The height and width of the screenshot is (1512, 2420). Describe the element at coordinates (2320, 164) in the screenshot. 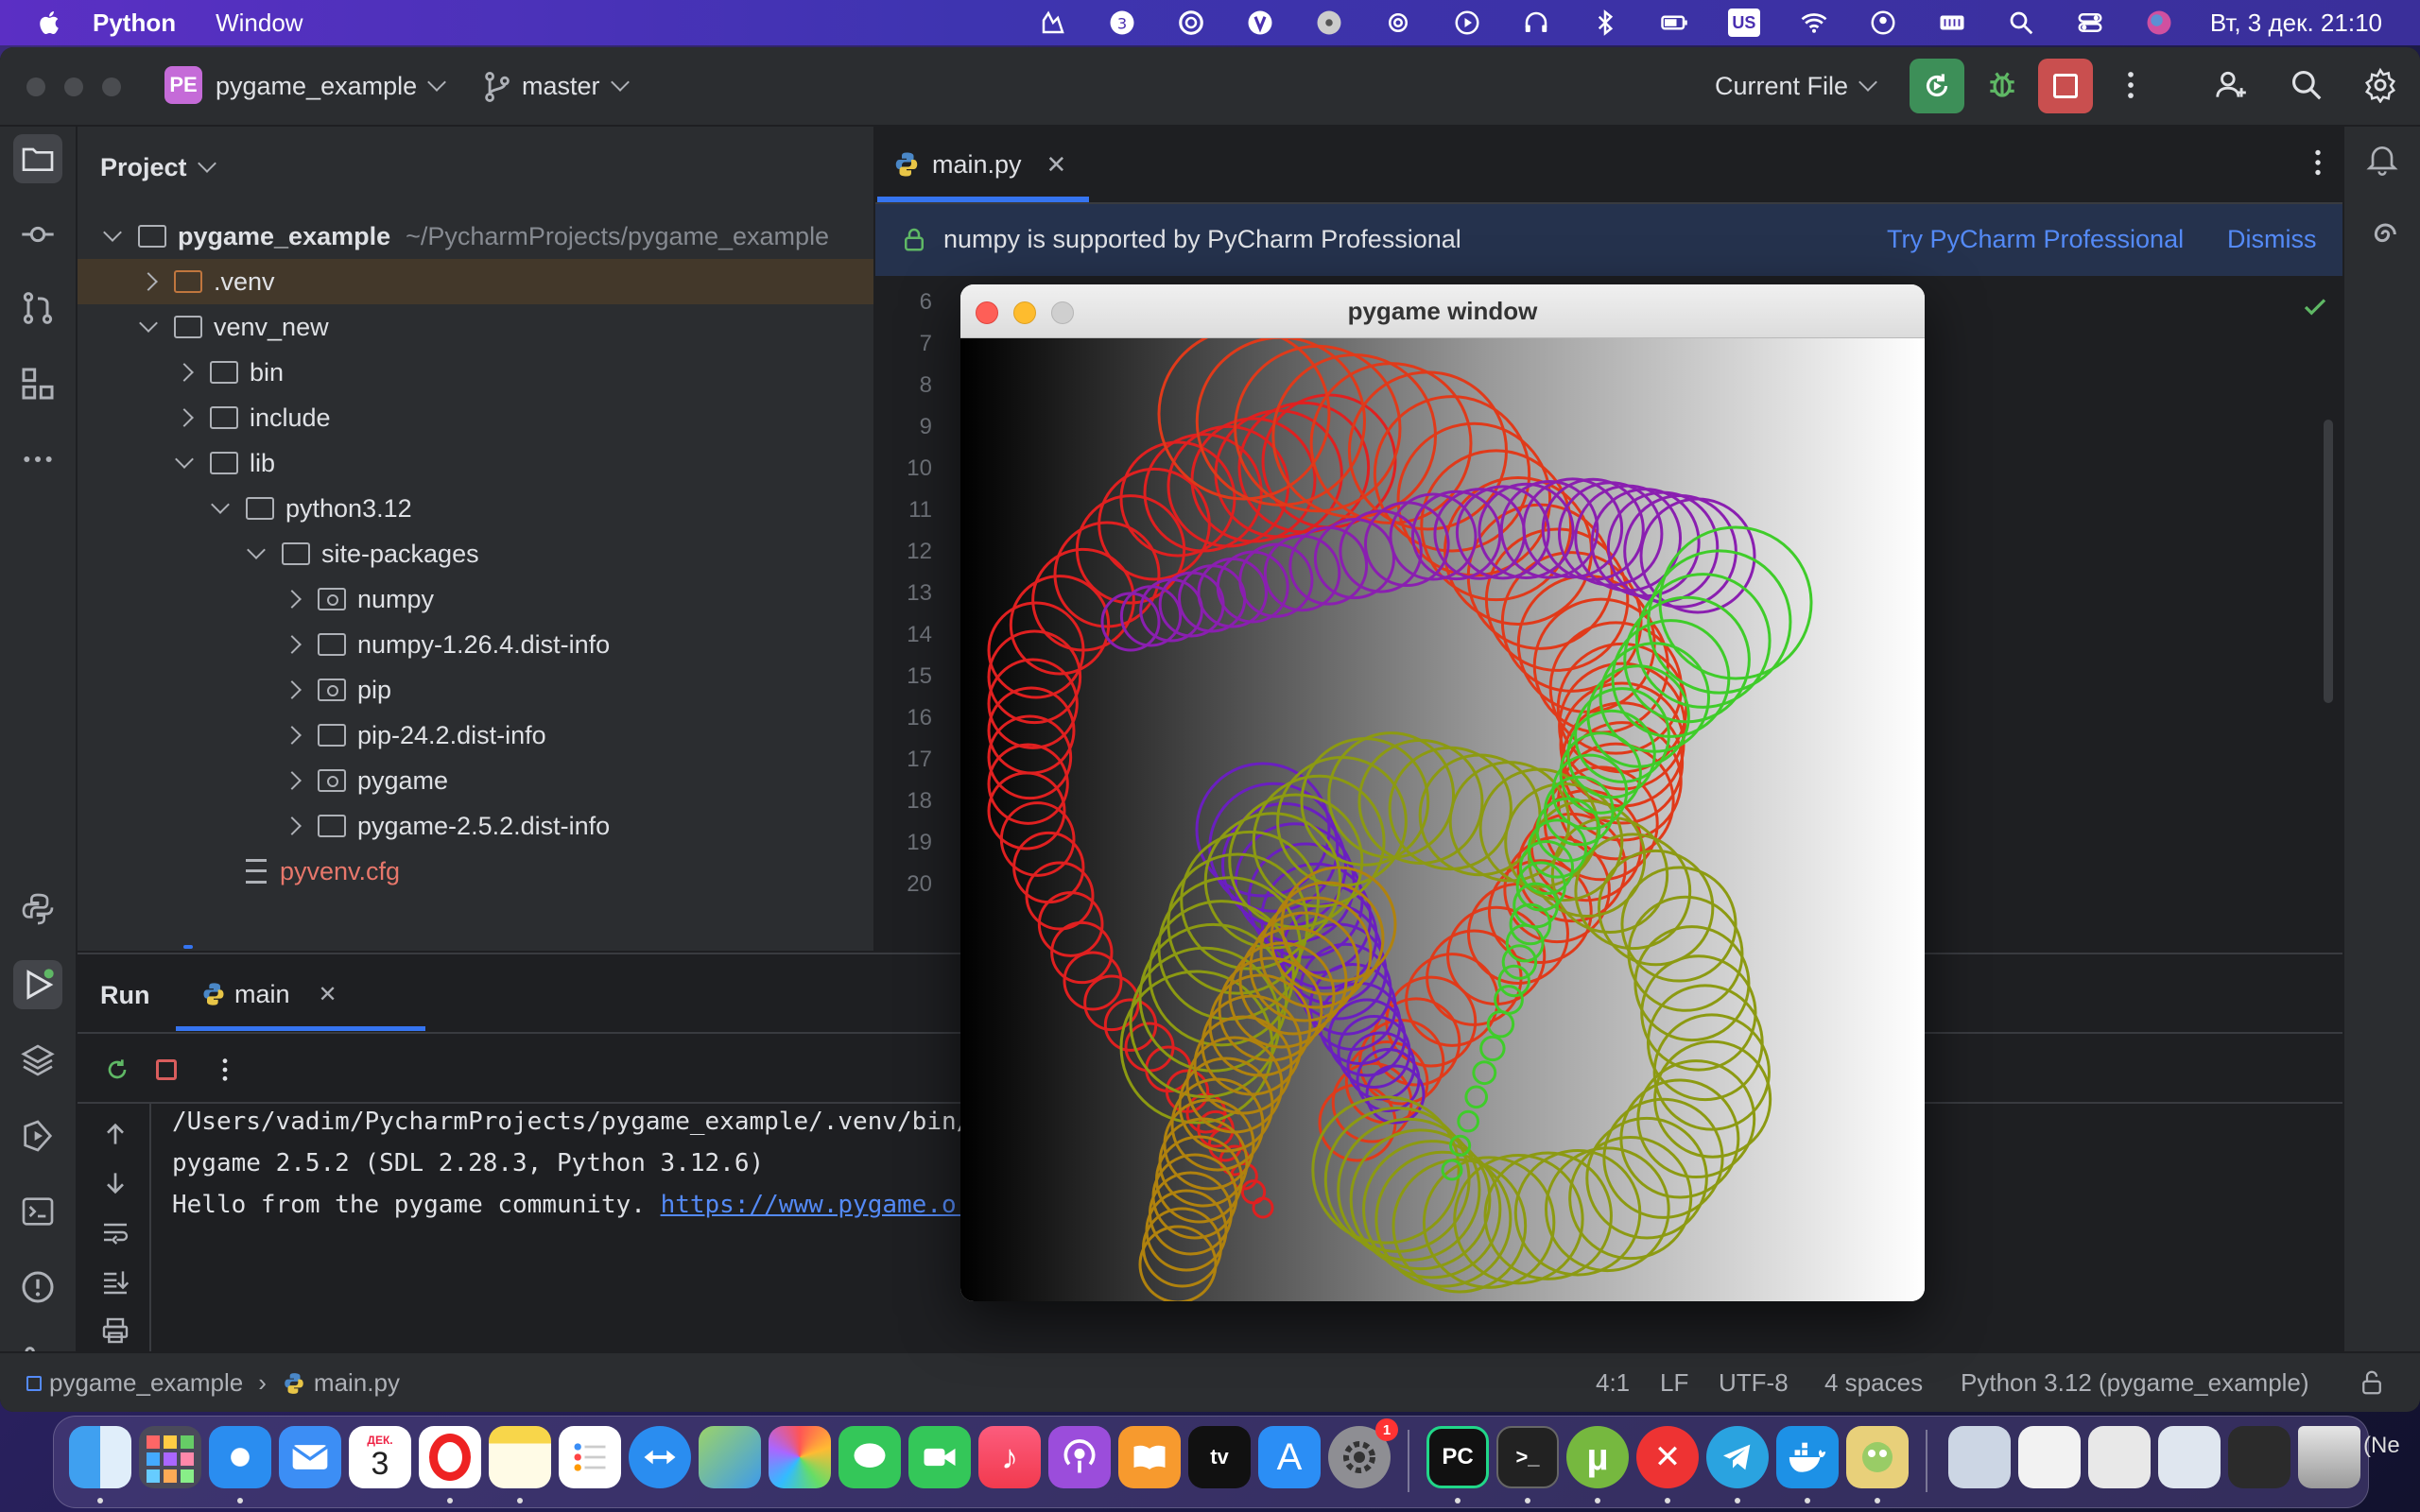

I see `editor-tabs-menu-button` at that location.